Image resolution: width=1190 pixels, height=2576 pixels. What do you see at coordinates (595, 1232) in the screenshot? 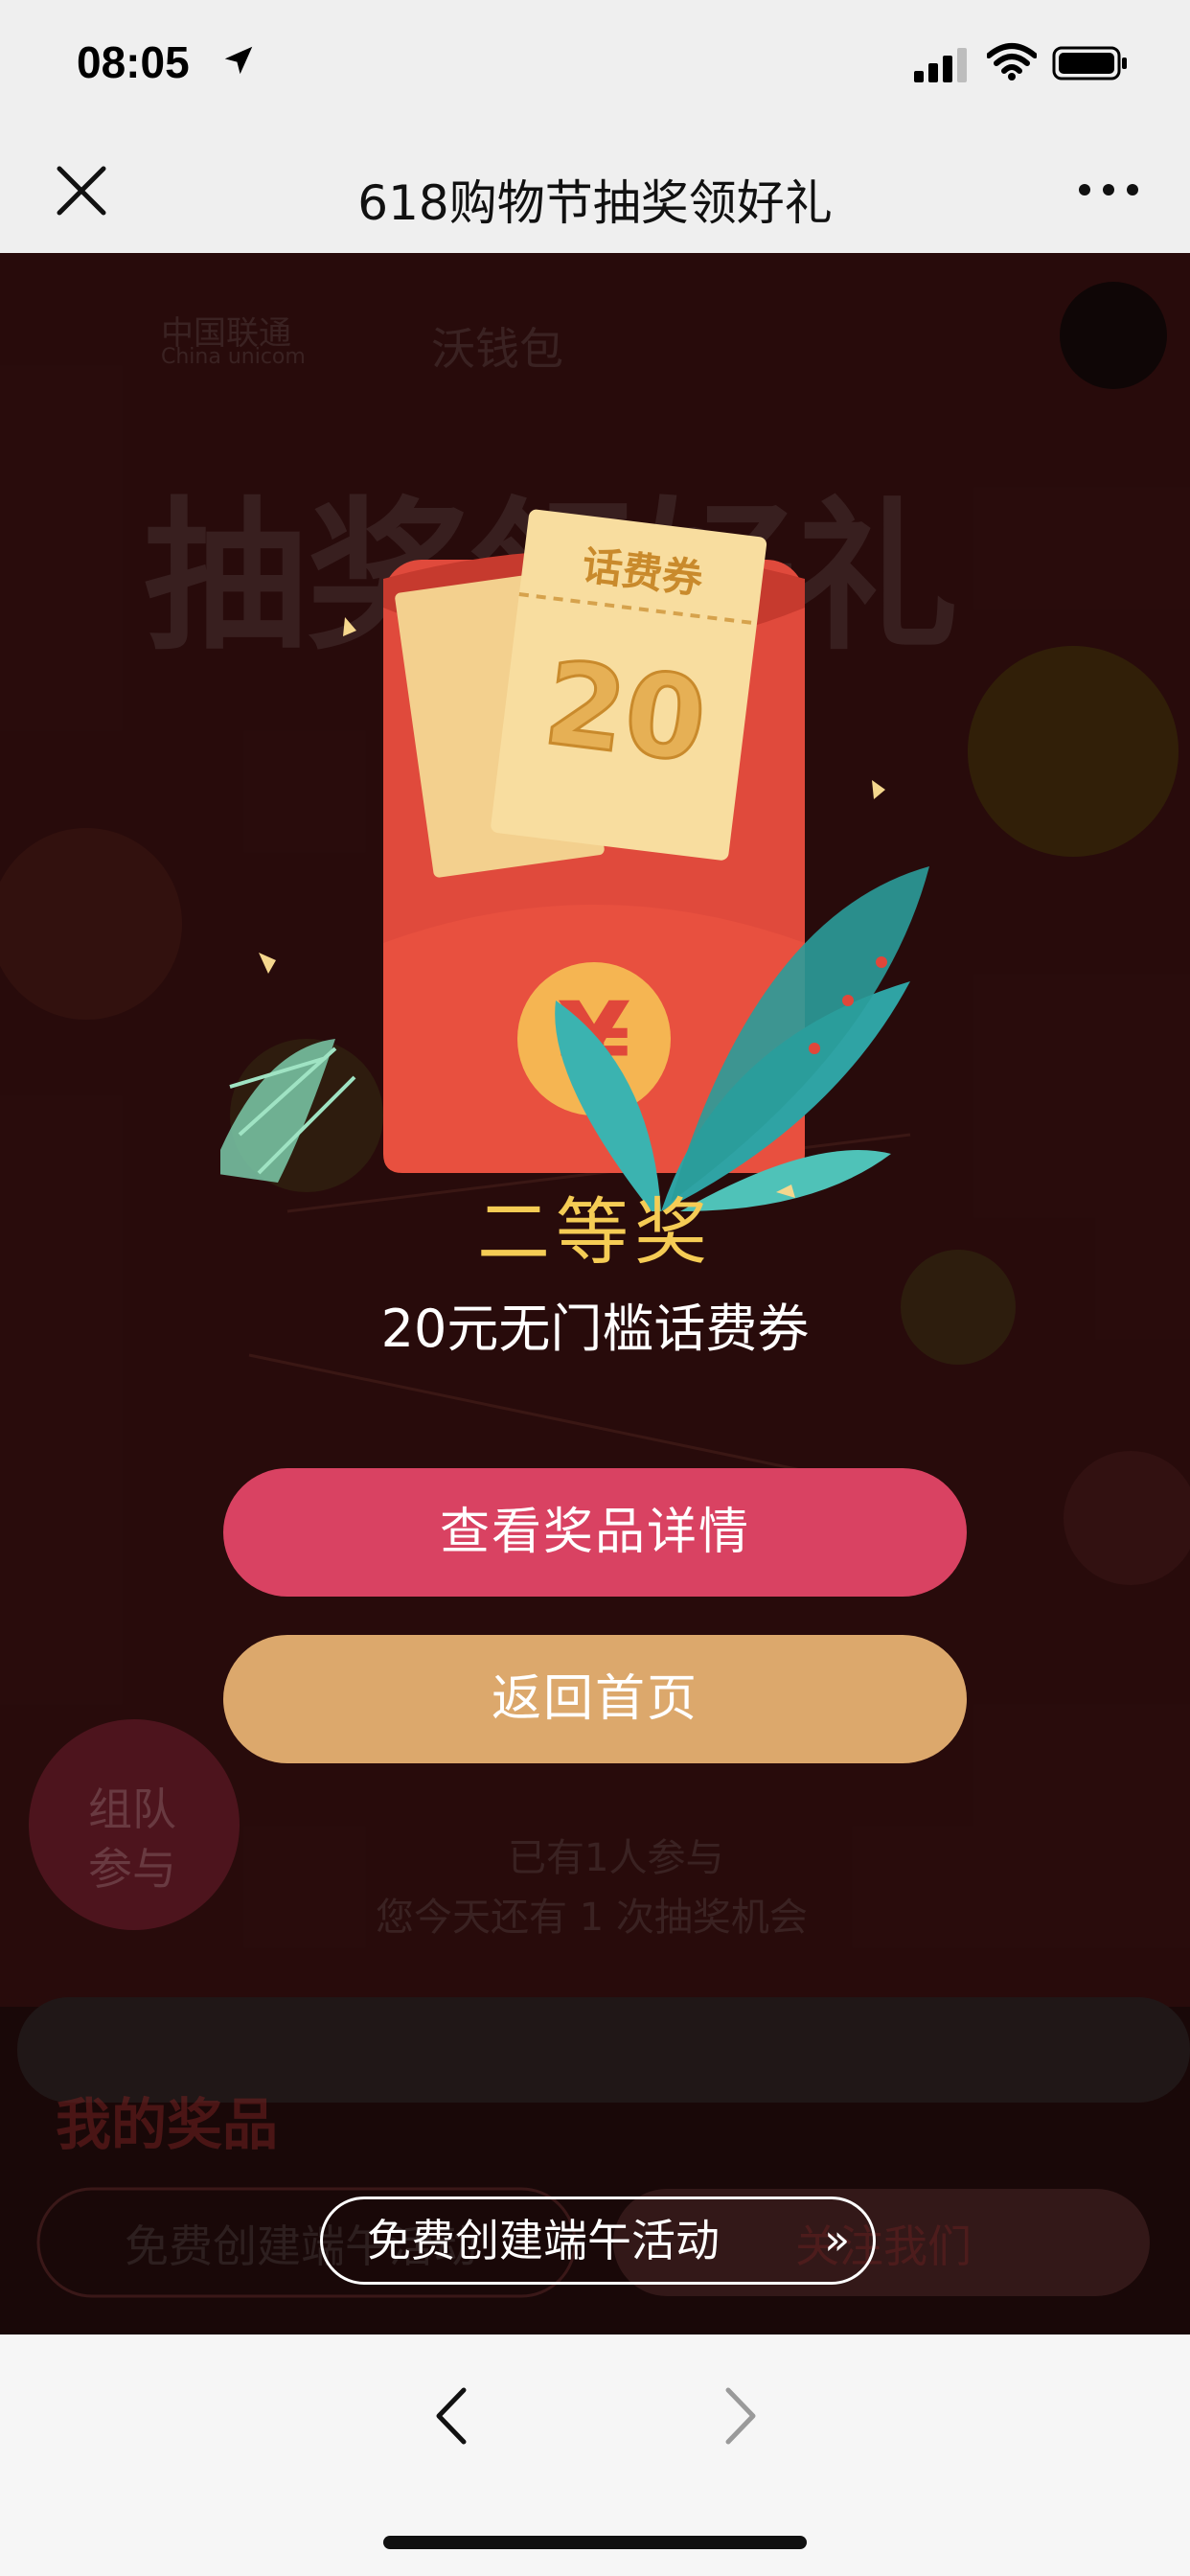
I see `prize-title: 二等奖` at bounding box center [595, 1232].